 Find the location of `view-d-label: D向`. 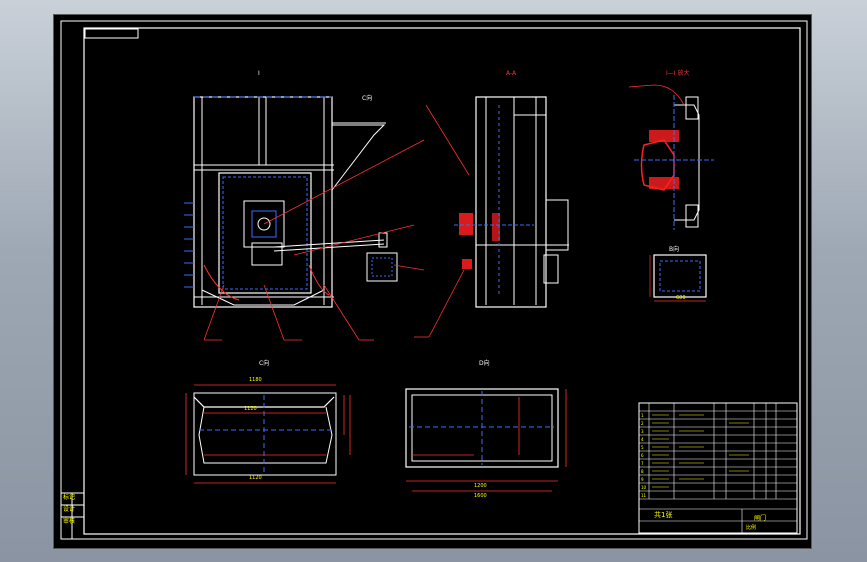

view-d-label: D向 is located at coordinates (484, 363).